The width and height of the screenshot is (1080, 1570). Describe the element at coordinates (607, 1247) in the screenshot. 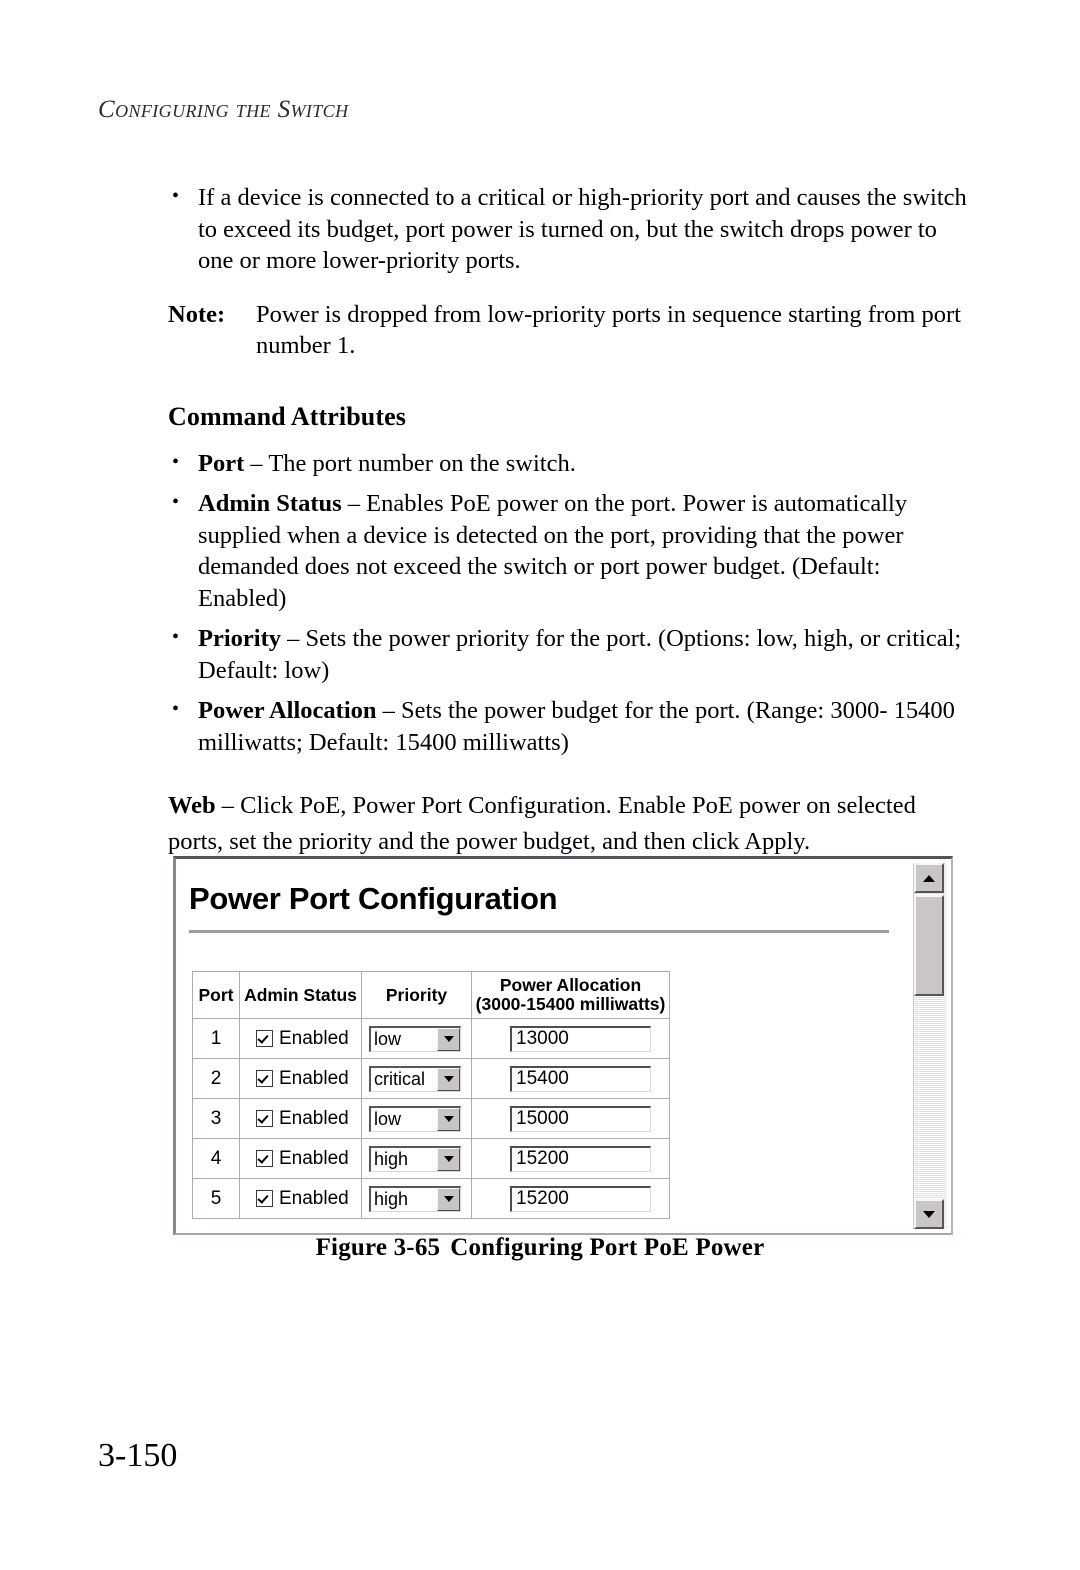

I see `figure-title: Configuring Port PoE Power` at that location.